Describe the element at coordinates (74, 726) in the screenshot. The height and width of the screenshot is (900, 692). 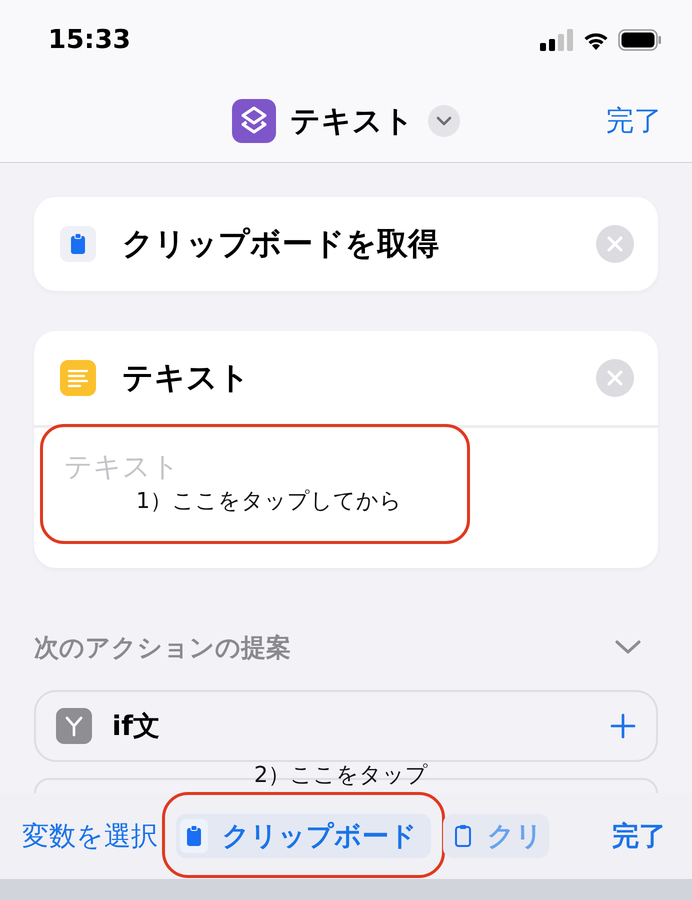
I see `branch-icon` at that location.